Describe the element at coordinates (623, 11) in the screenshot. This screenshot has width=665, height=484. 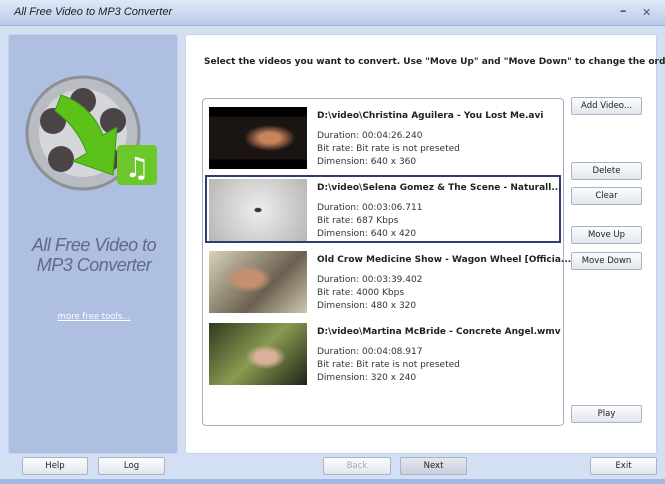
I see `minimize-icon: –` at that location.